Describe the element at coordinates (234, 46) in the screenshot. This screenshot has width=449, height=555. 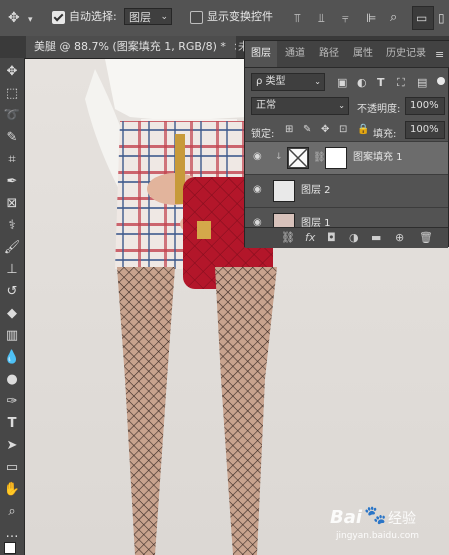
I see `close-icon: ×` at that location.